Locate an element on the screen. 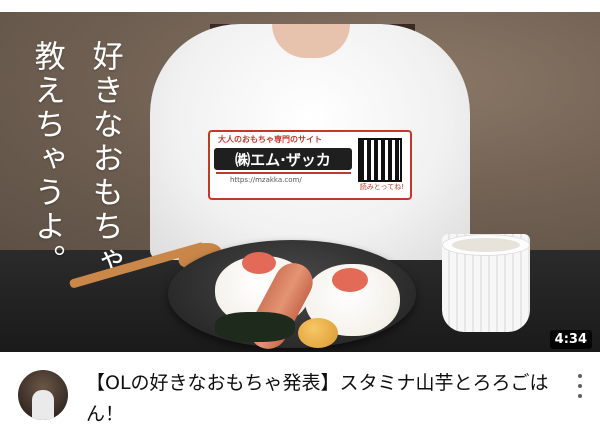 This screenshot has height=431, width=600. thumbnail-overlay-text-2: 教えちゃうよ。 is located at coordinates (46, 159).